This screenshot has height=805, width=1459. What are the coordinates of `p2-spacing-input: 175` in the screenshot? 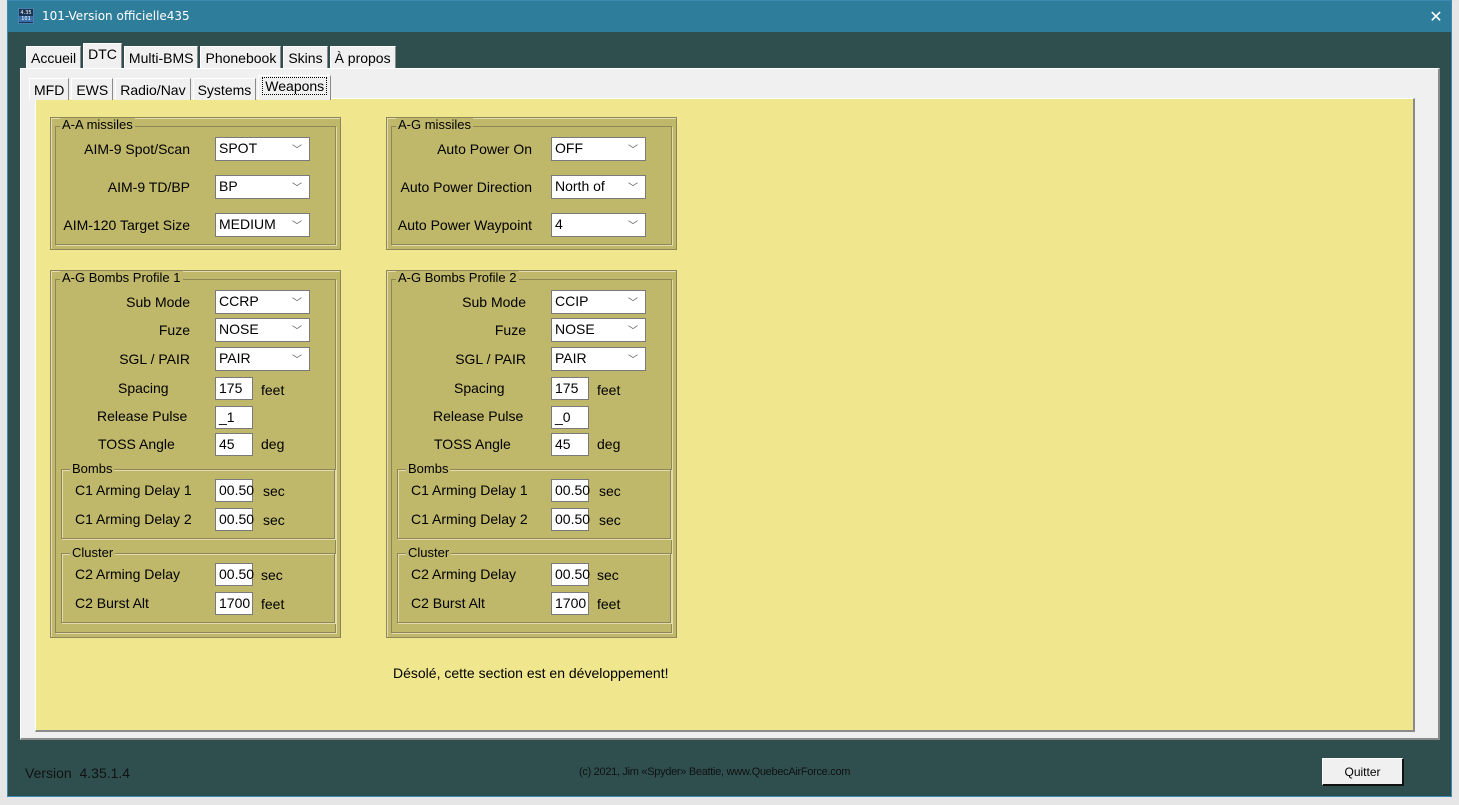 It's located at (570, 388).